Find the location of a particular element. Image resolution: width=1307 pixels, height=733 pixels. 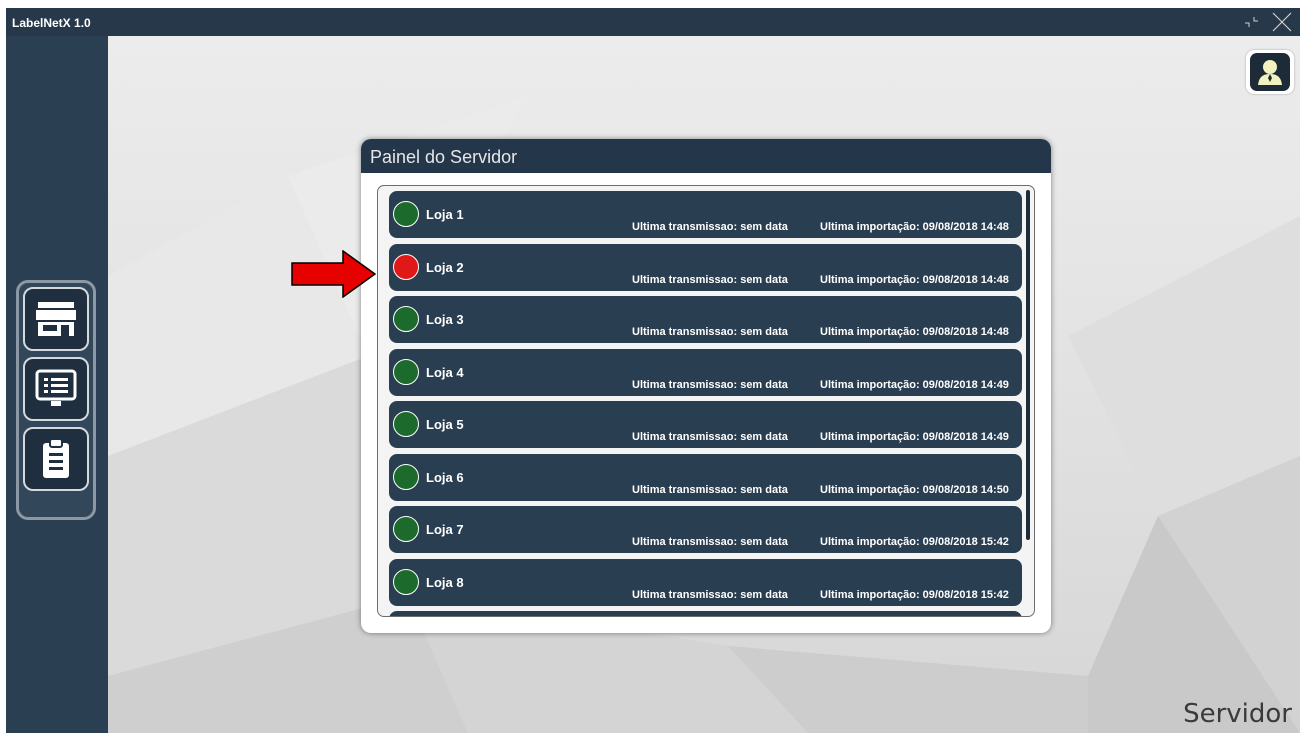

store-name: Loja 7 is located at coordinates (445, 529).